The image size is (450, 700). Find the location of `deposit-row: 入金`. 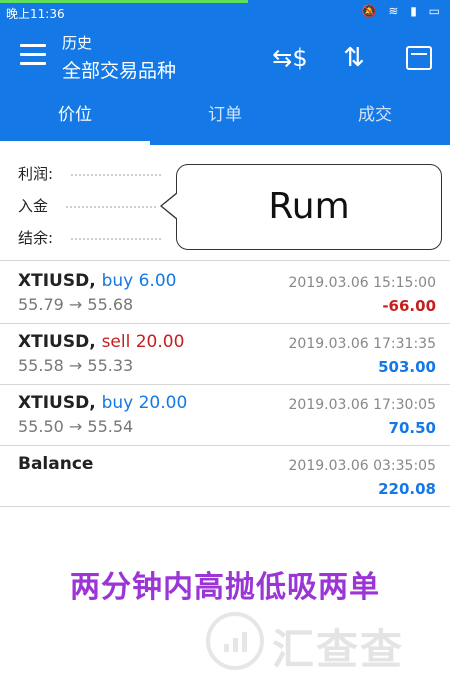

deposit-row: 入金 is located at coordinates (87, 205).